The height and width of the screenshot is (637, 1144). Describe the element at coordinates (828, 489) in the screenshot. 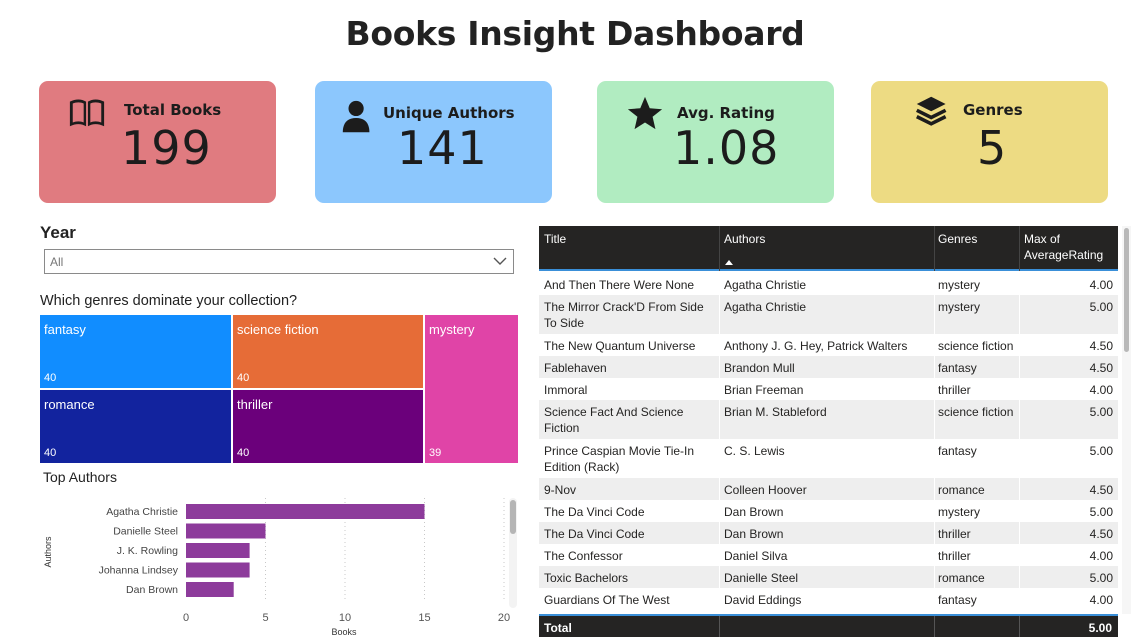

I see `table-row: 9-Nov Colleen Hoover romance 4.50` at that location.